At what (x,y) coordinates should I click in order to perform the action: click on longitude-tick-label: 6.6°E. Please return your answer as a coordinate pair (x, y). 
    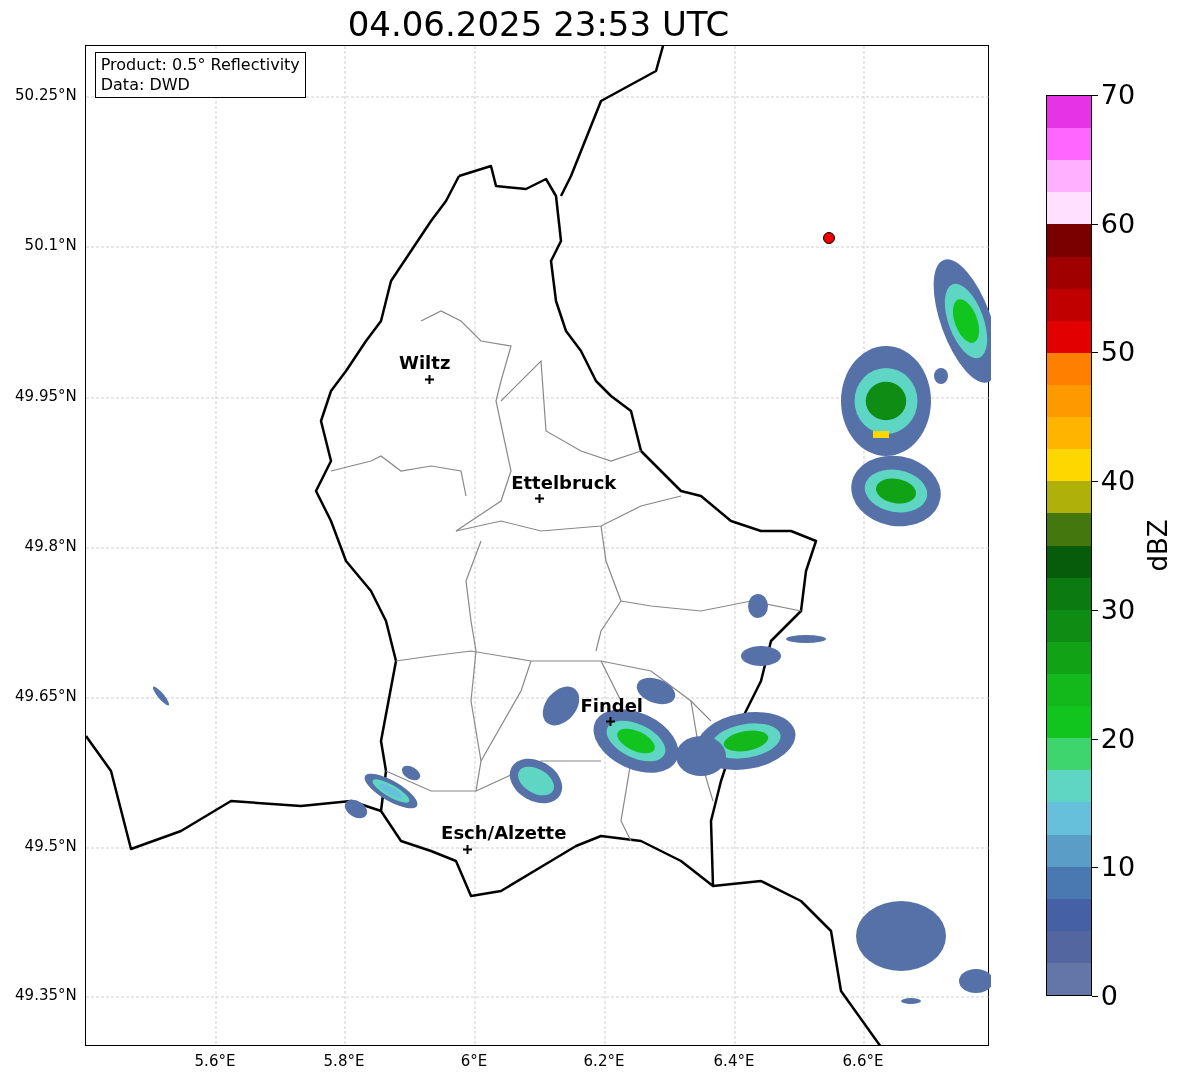
    Looking at the image, I should click on (863, 1061).